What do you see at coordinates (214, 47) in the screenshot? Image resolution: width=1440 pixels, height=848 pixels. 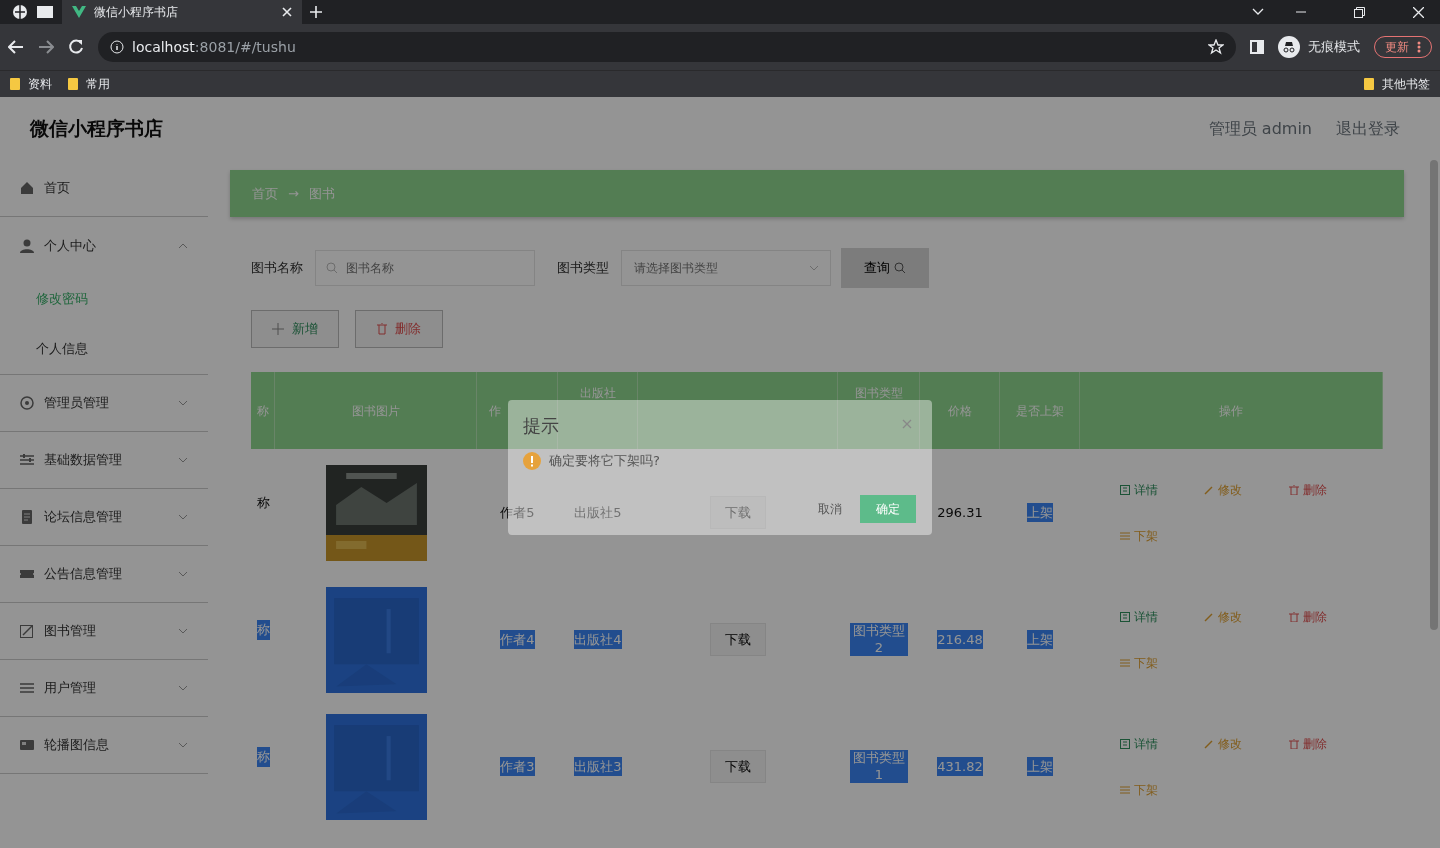 I see `url-text: localhost:8081/#/tushu` at bounding box center [214, 47].